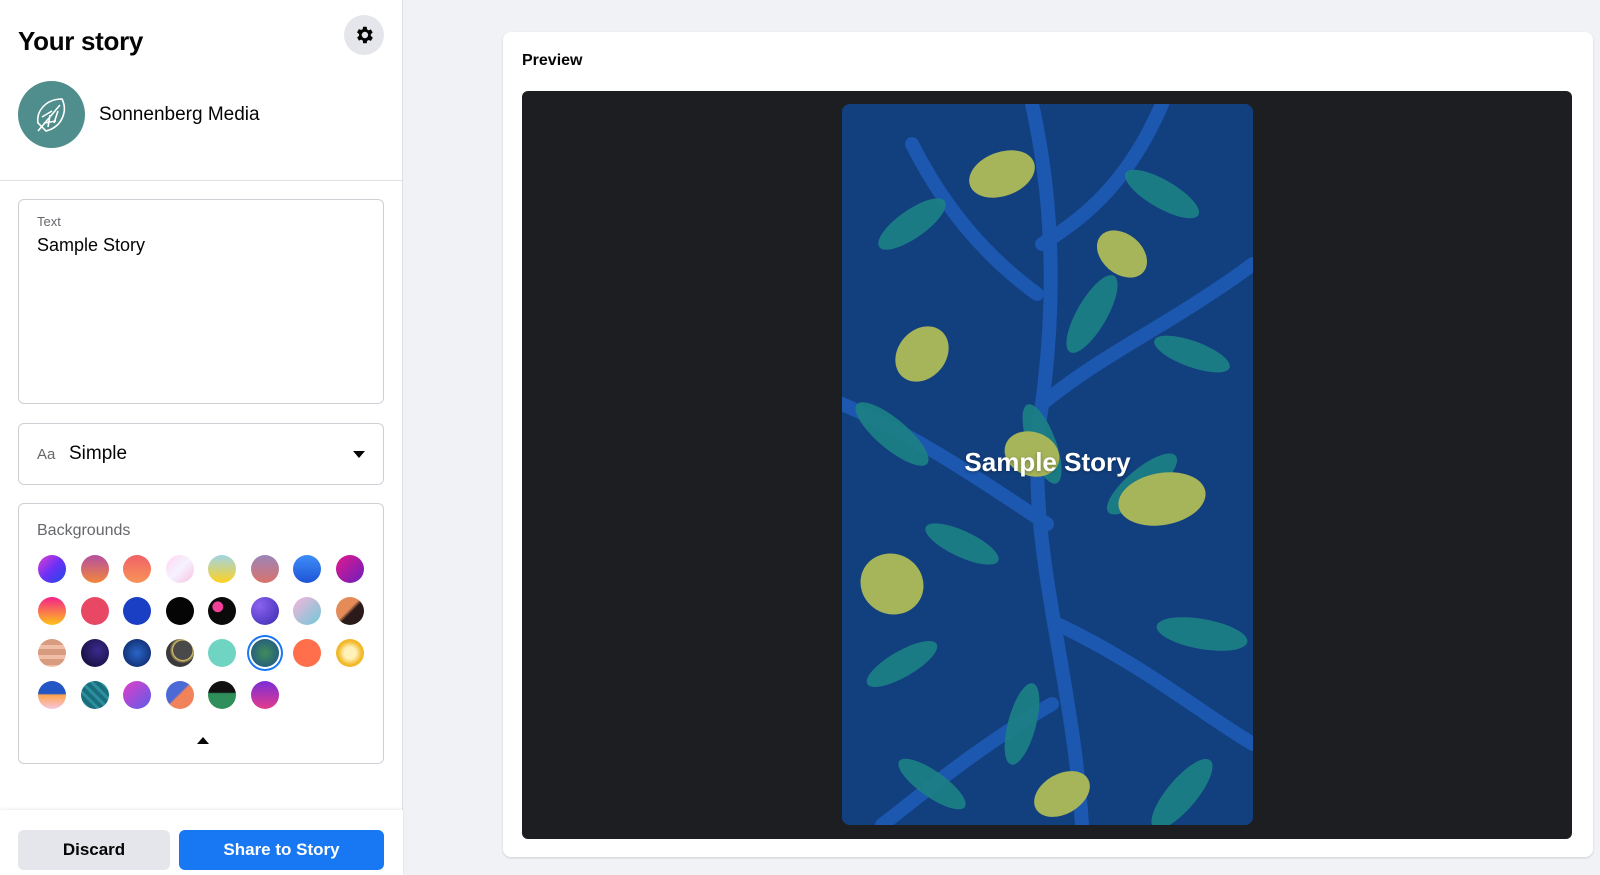 This screenshot has height=875, width=1600. I want to click on font-icon: Aa, so click(46, 454).